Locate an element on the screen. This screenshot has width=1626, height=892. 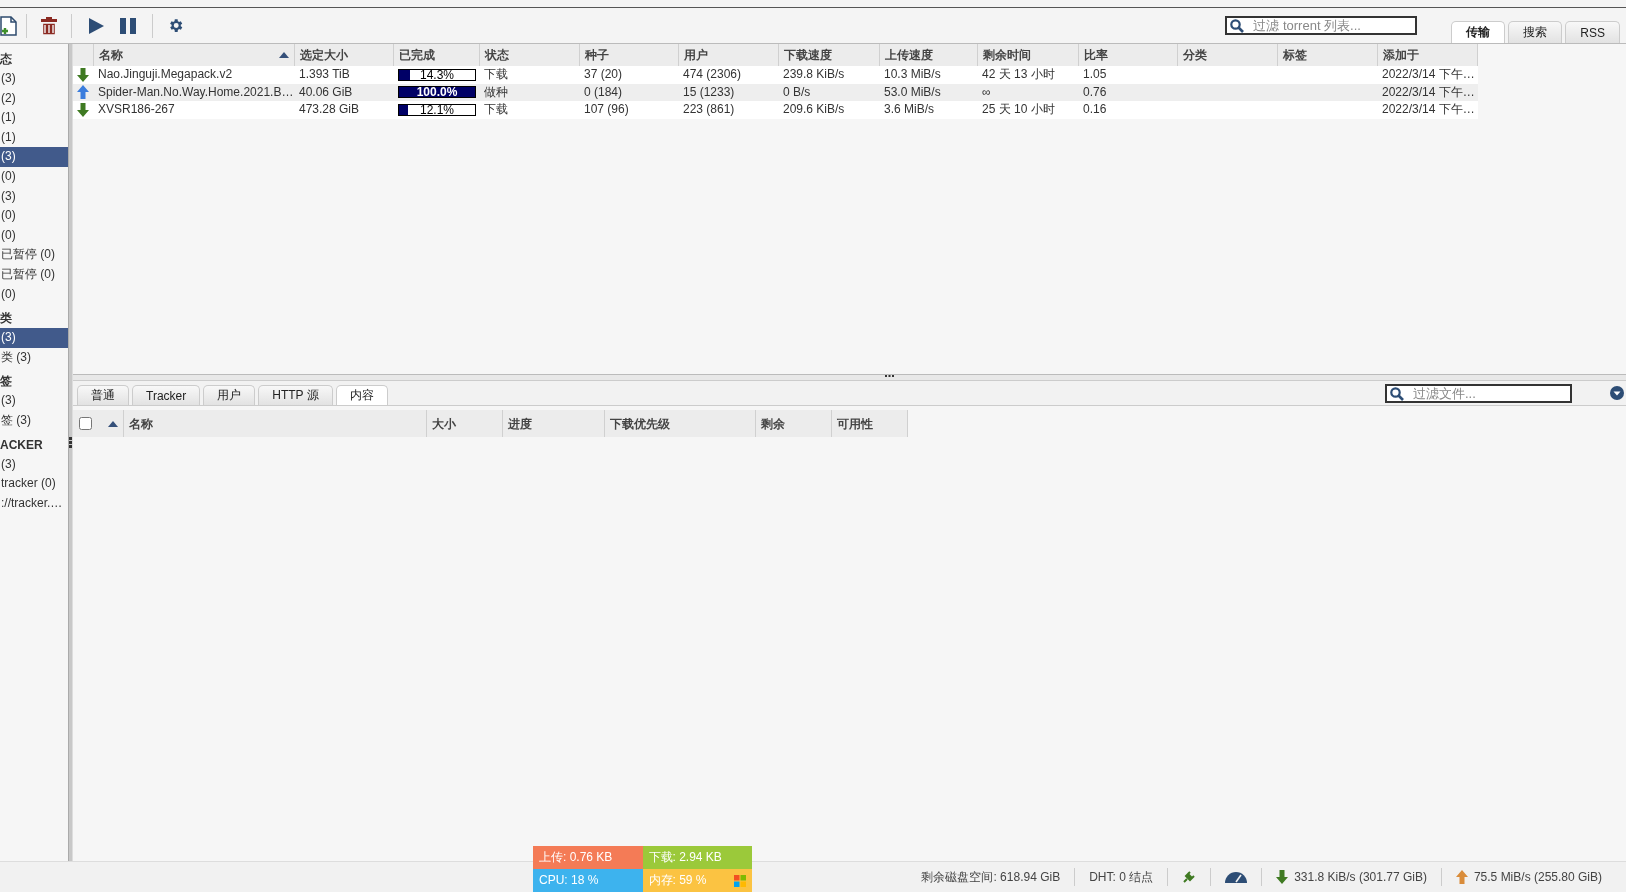
details-tab: 用户 is located at coordinates (229, 395).